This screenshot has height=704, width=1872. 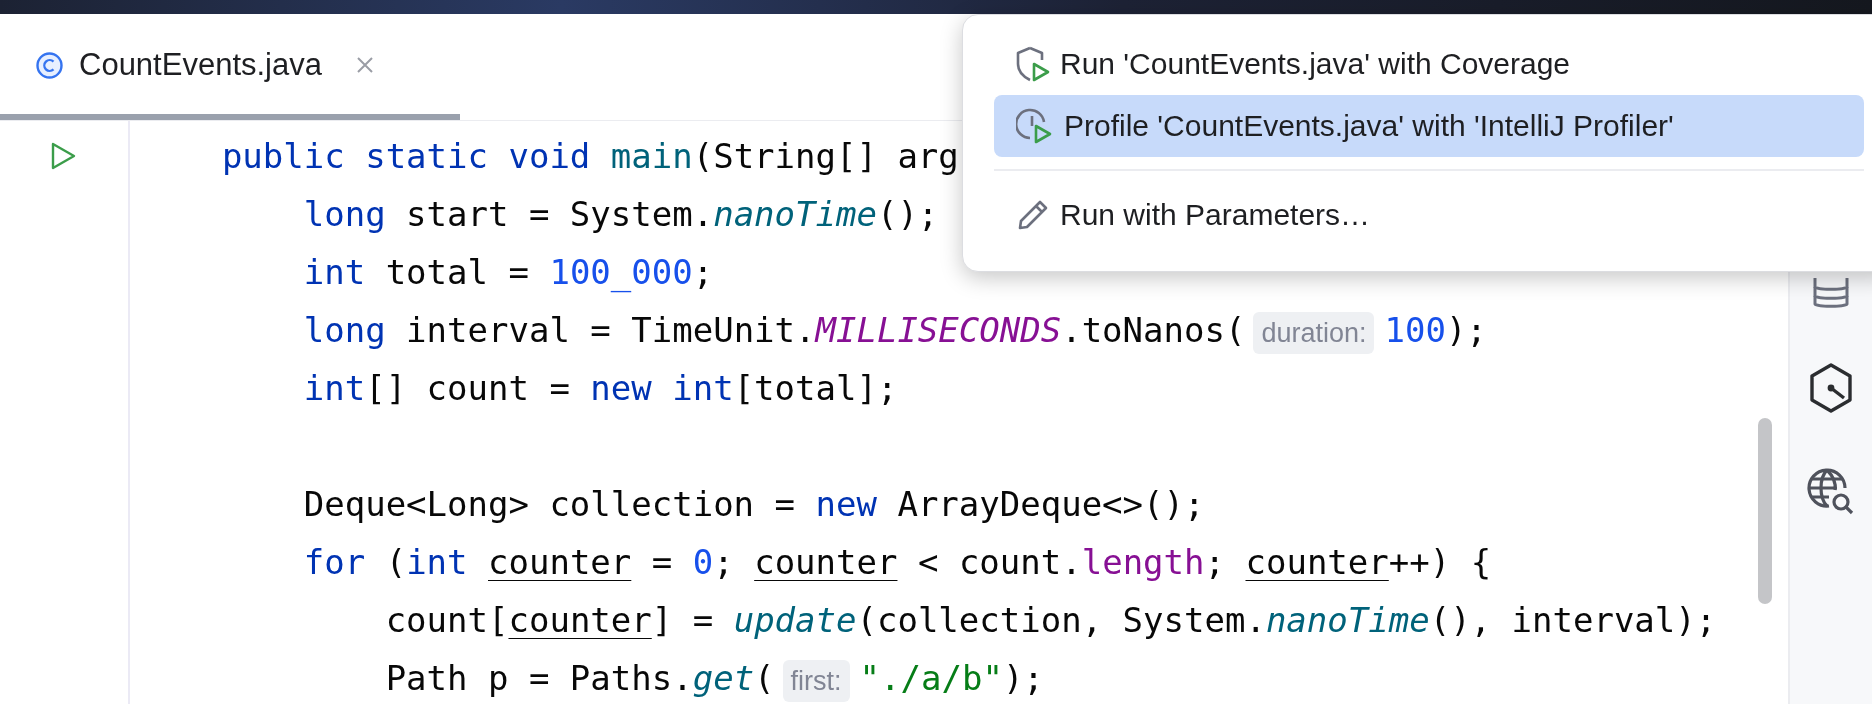 I want to click on code-line: long interval = TimeUnit.MILLISECONDS.toNanos( duration: 100);, so click(x=813, y=330).